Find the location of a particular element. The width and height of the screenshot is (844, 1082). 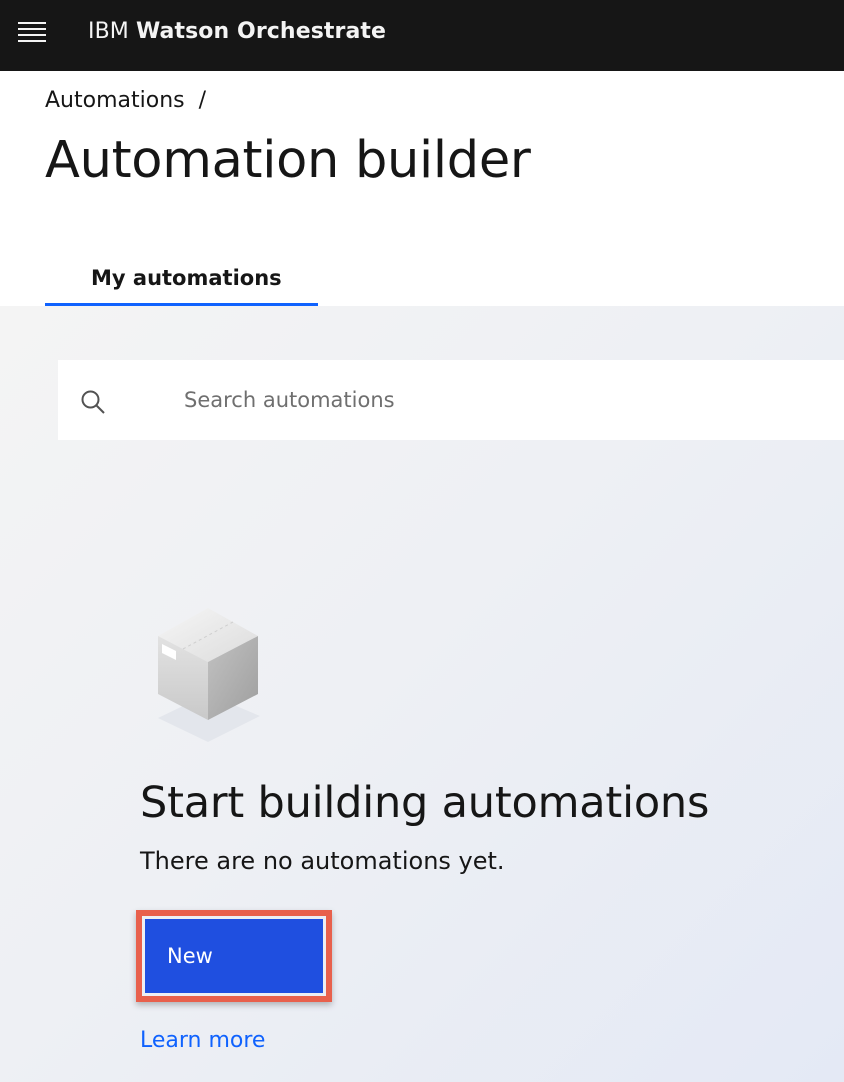

empty-state-title: Start building automations is located at coordinates (425, 803).